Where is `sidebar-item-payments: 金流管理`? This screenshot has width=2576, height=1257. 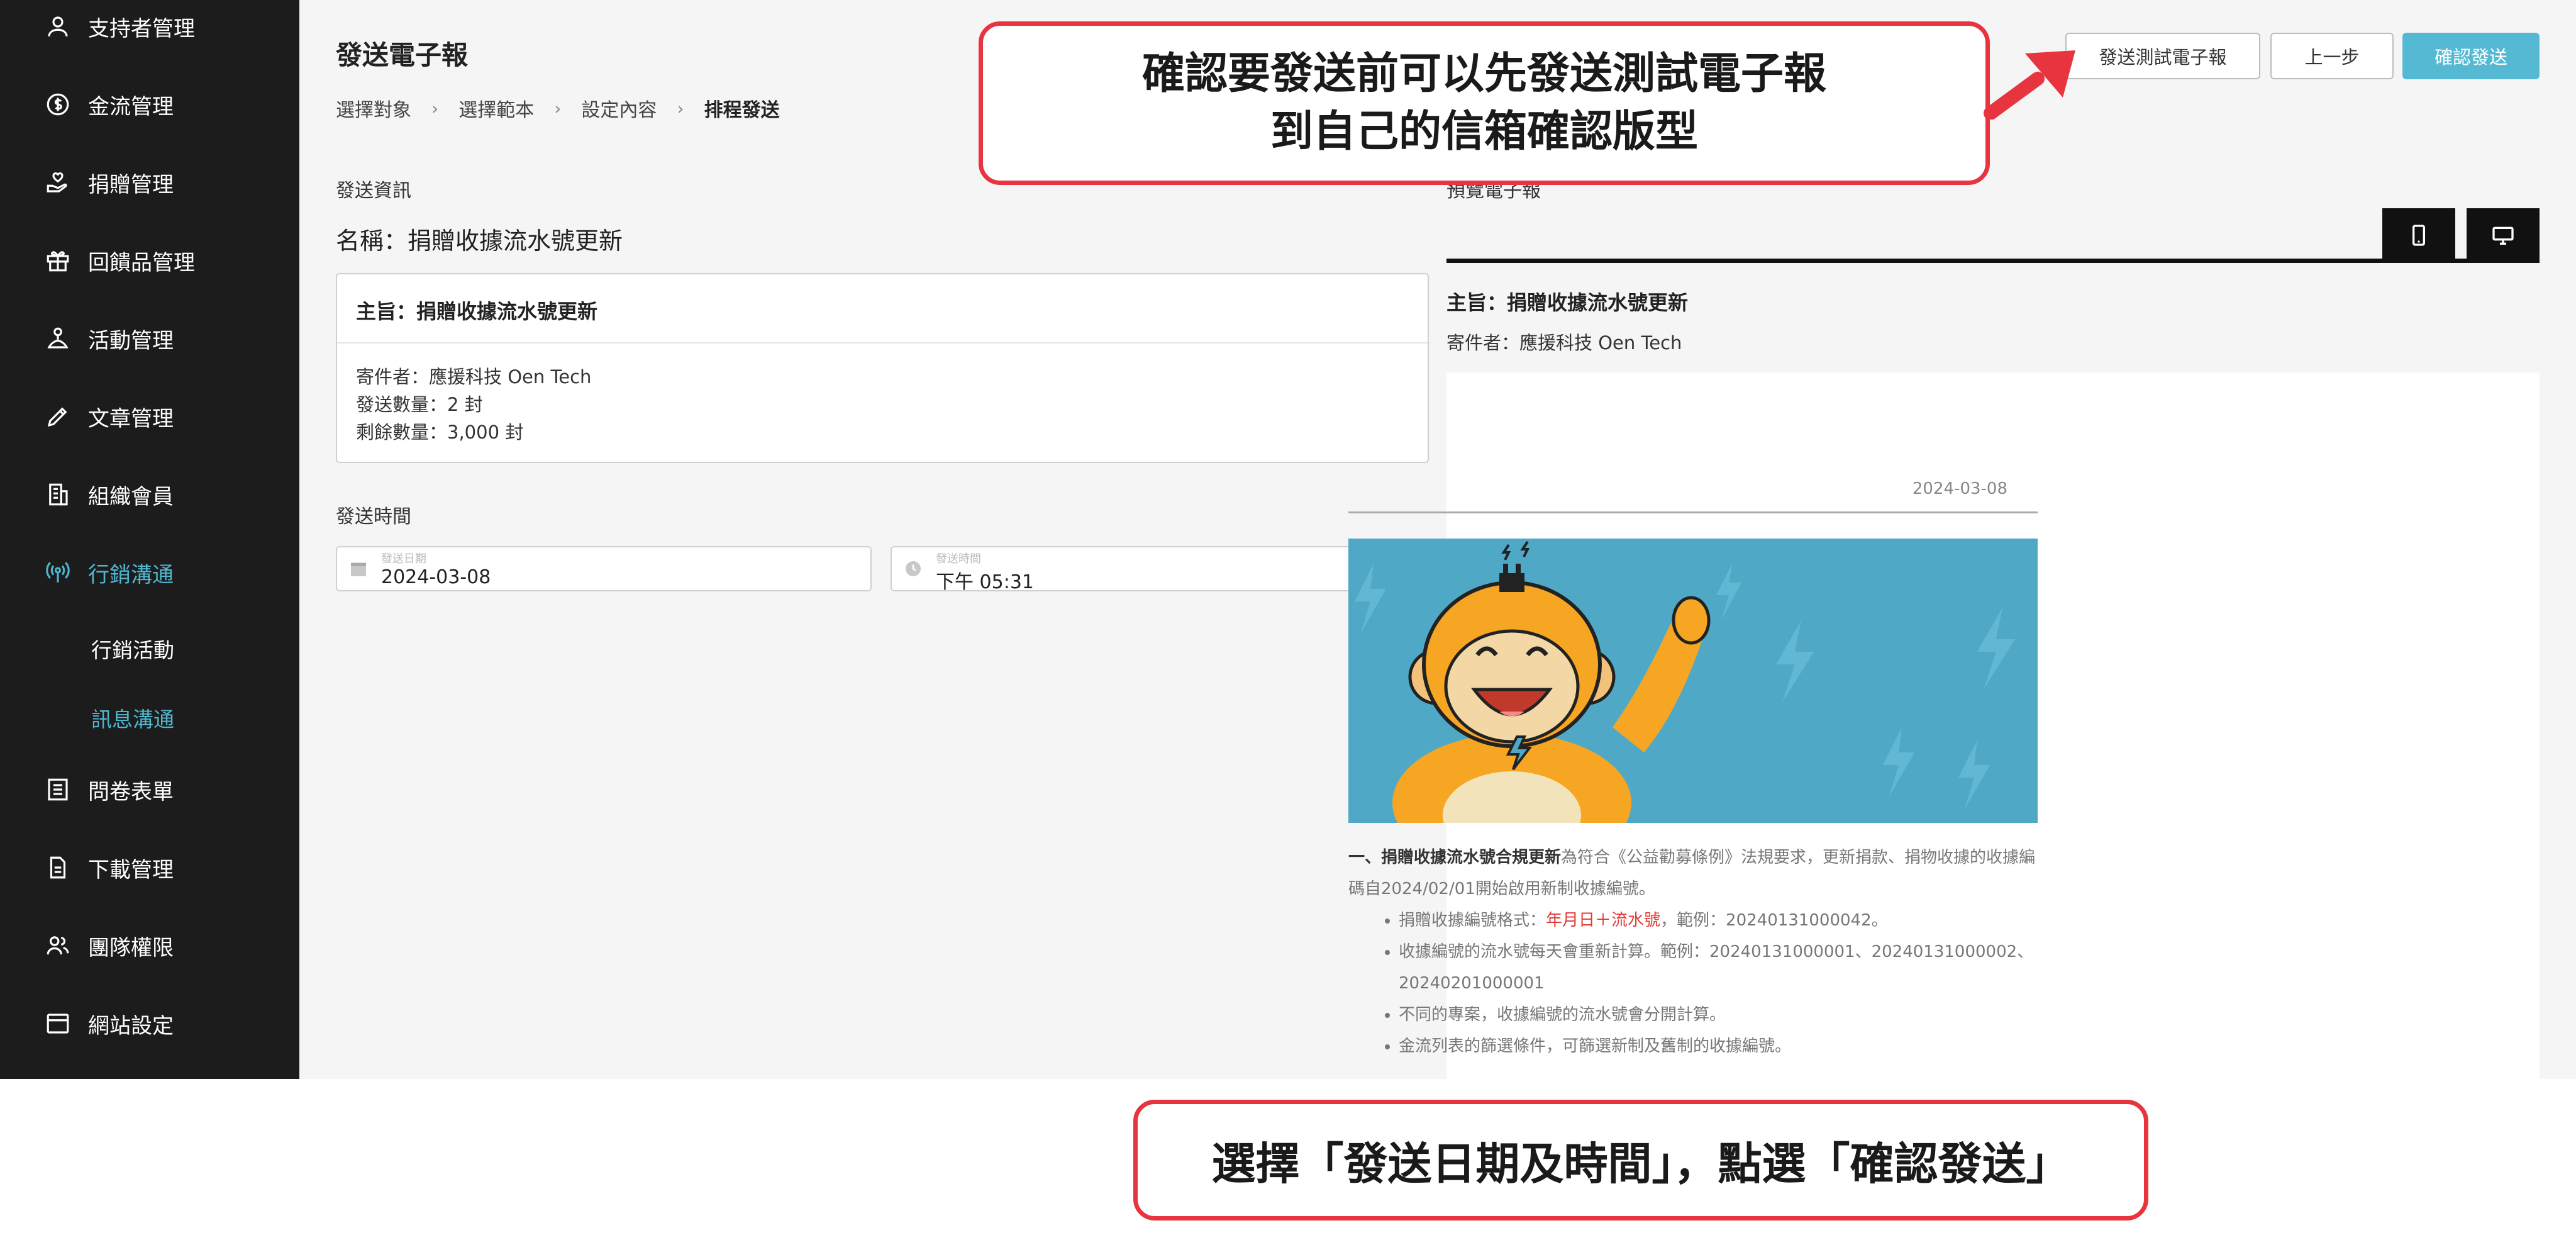
sidebar-item-payments: 金流管理 is located at coordinates (149, 104).